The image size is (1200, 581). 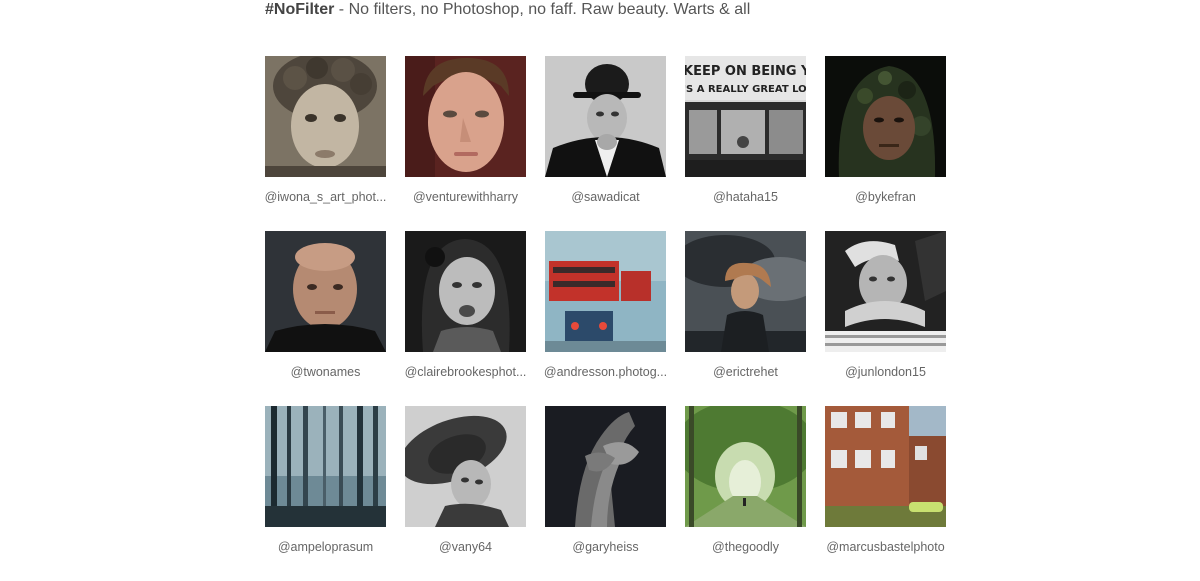 I want to click on photo-username-link: @vany64, so click(x=465, y=547).